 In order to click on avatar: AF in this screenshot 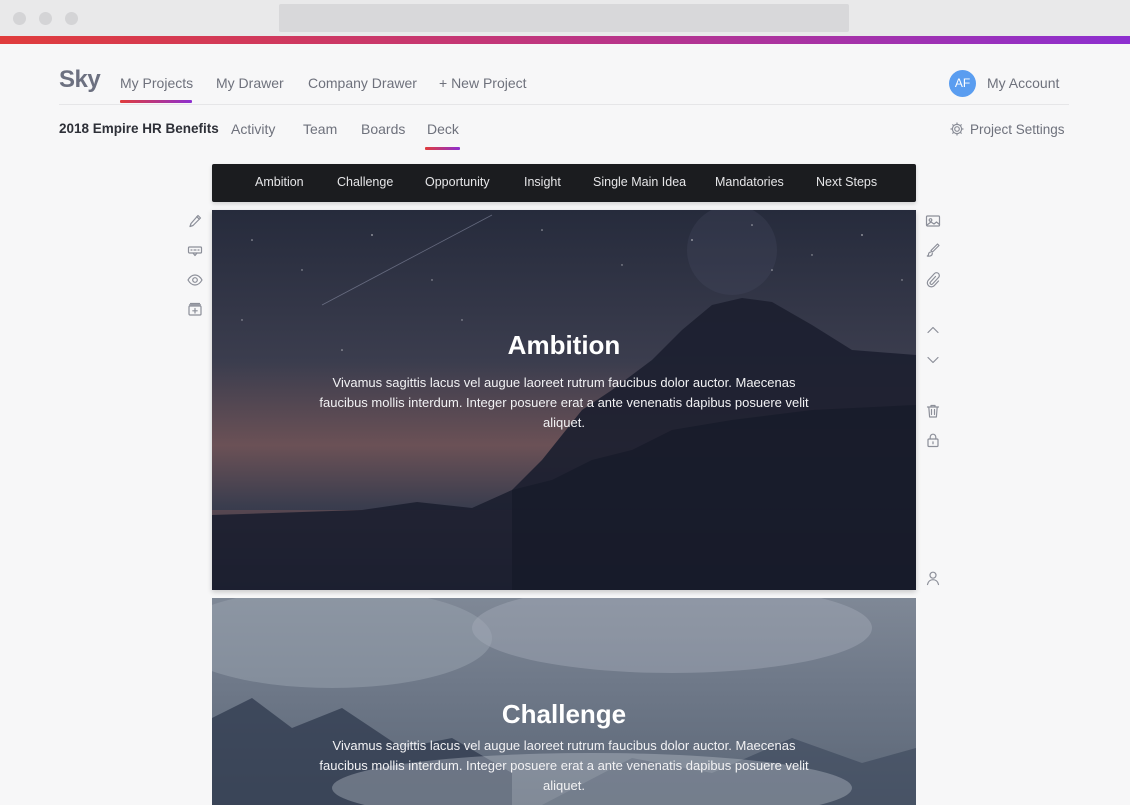, I will do `click(962, 83)`.